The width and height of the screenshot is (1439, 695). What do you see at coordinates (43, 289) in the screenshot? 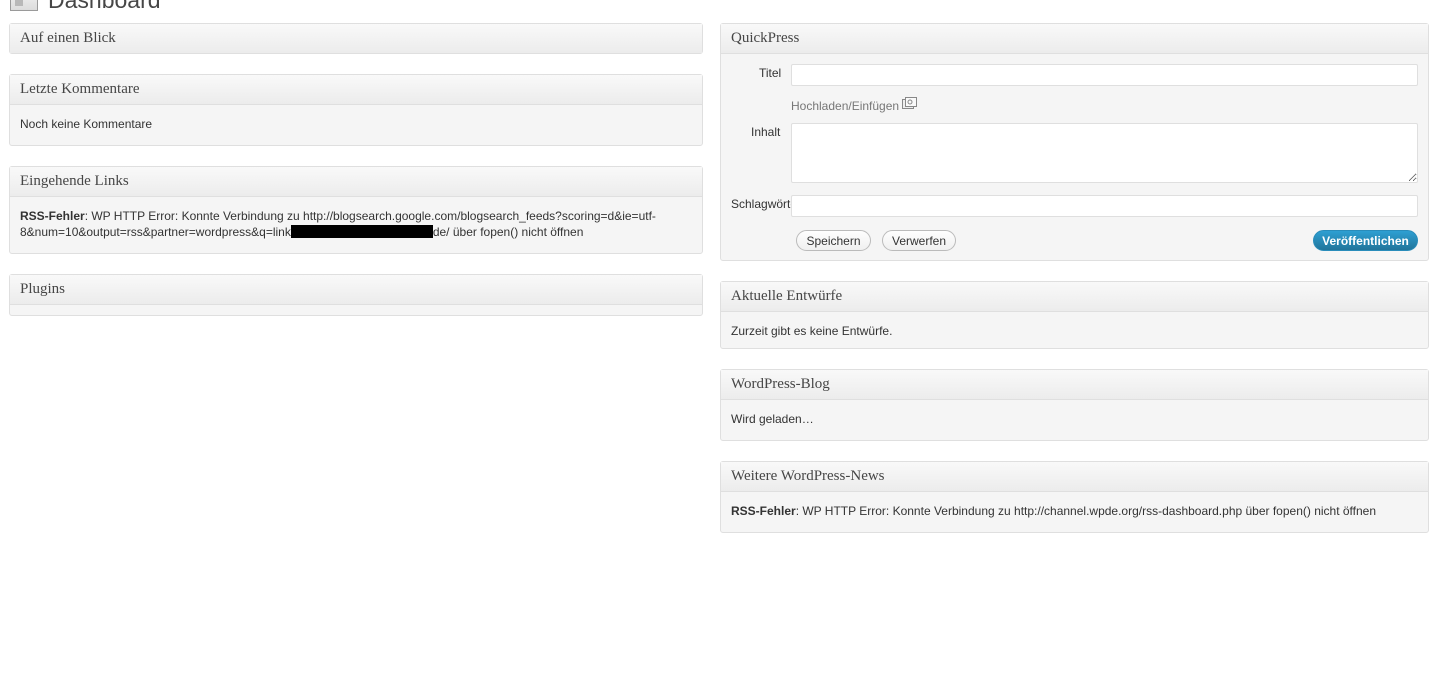
I see `widget-title: Plugins` at bounding box center [43, 289].